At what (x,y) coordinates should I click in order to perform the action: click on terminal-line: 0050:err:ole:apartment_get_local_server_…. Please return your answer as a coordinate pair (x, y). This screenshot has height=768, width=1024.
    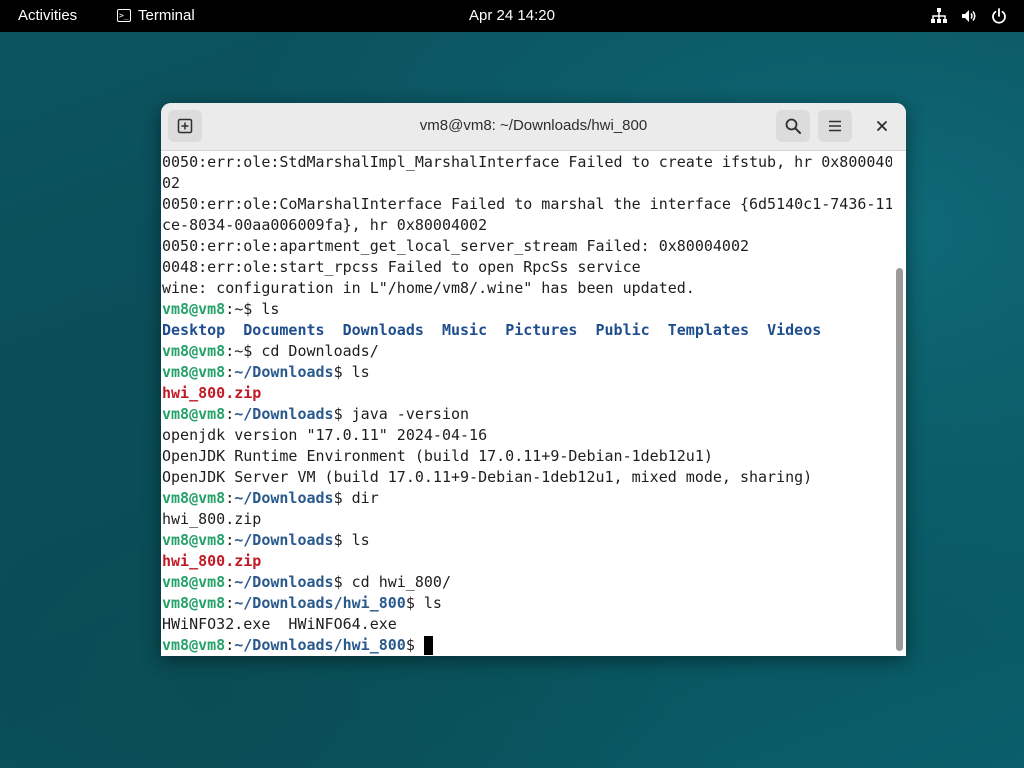
    Looking at the image, I should click on (527, 246).